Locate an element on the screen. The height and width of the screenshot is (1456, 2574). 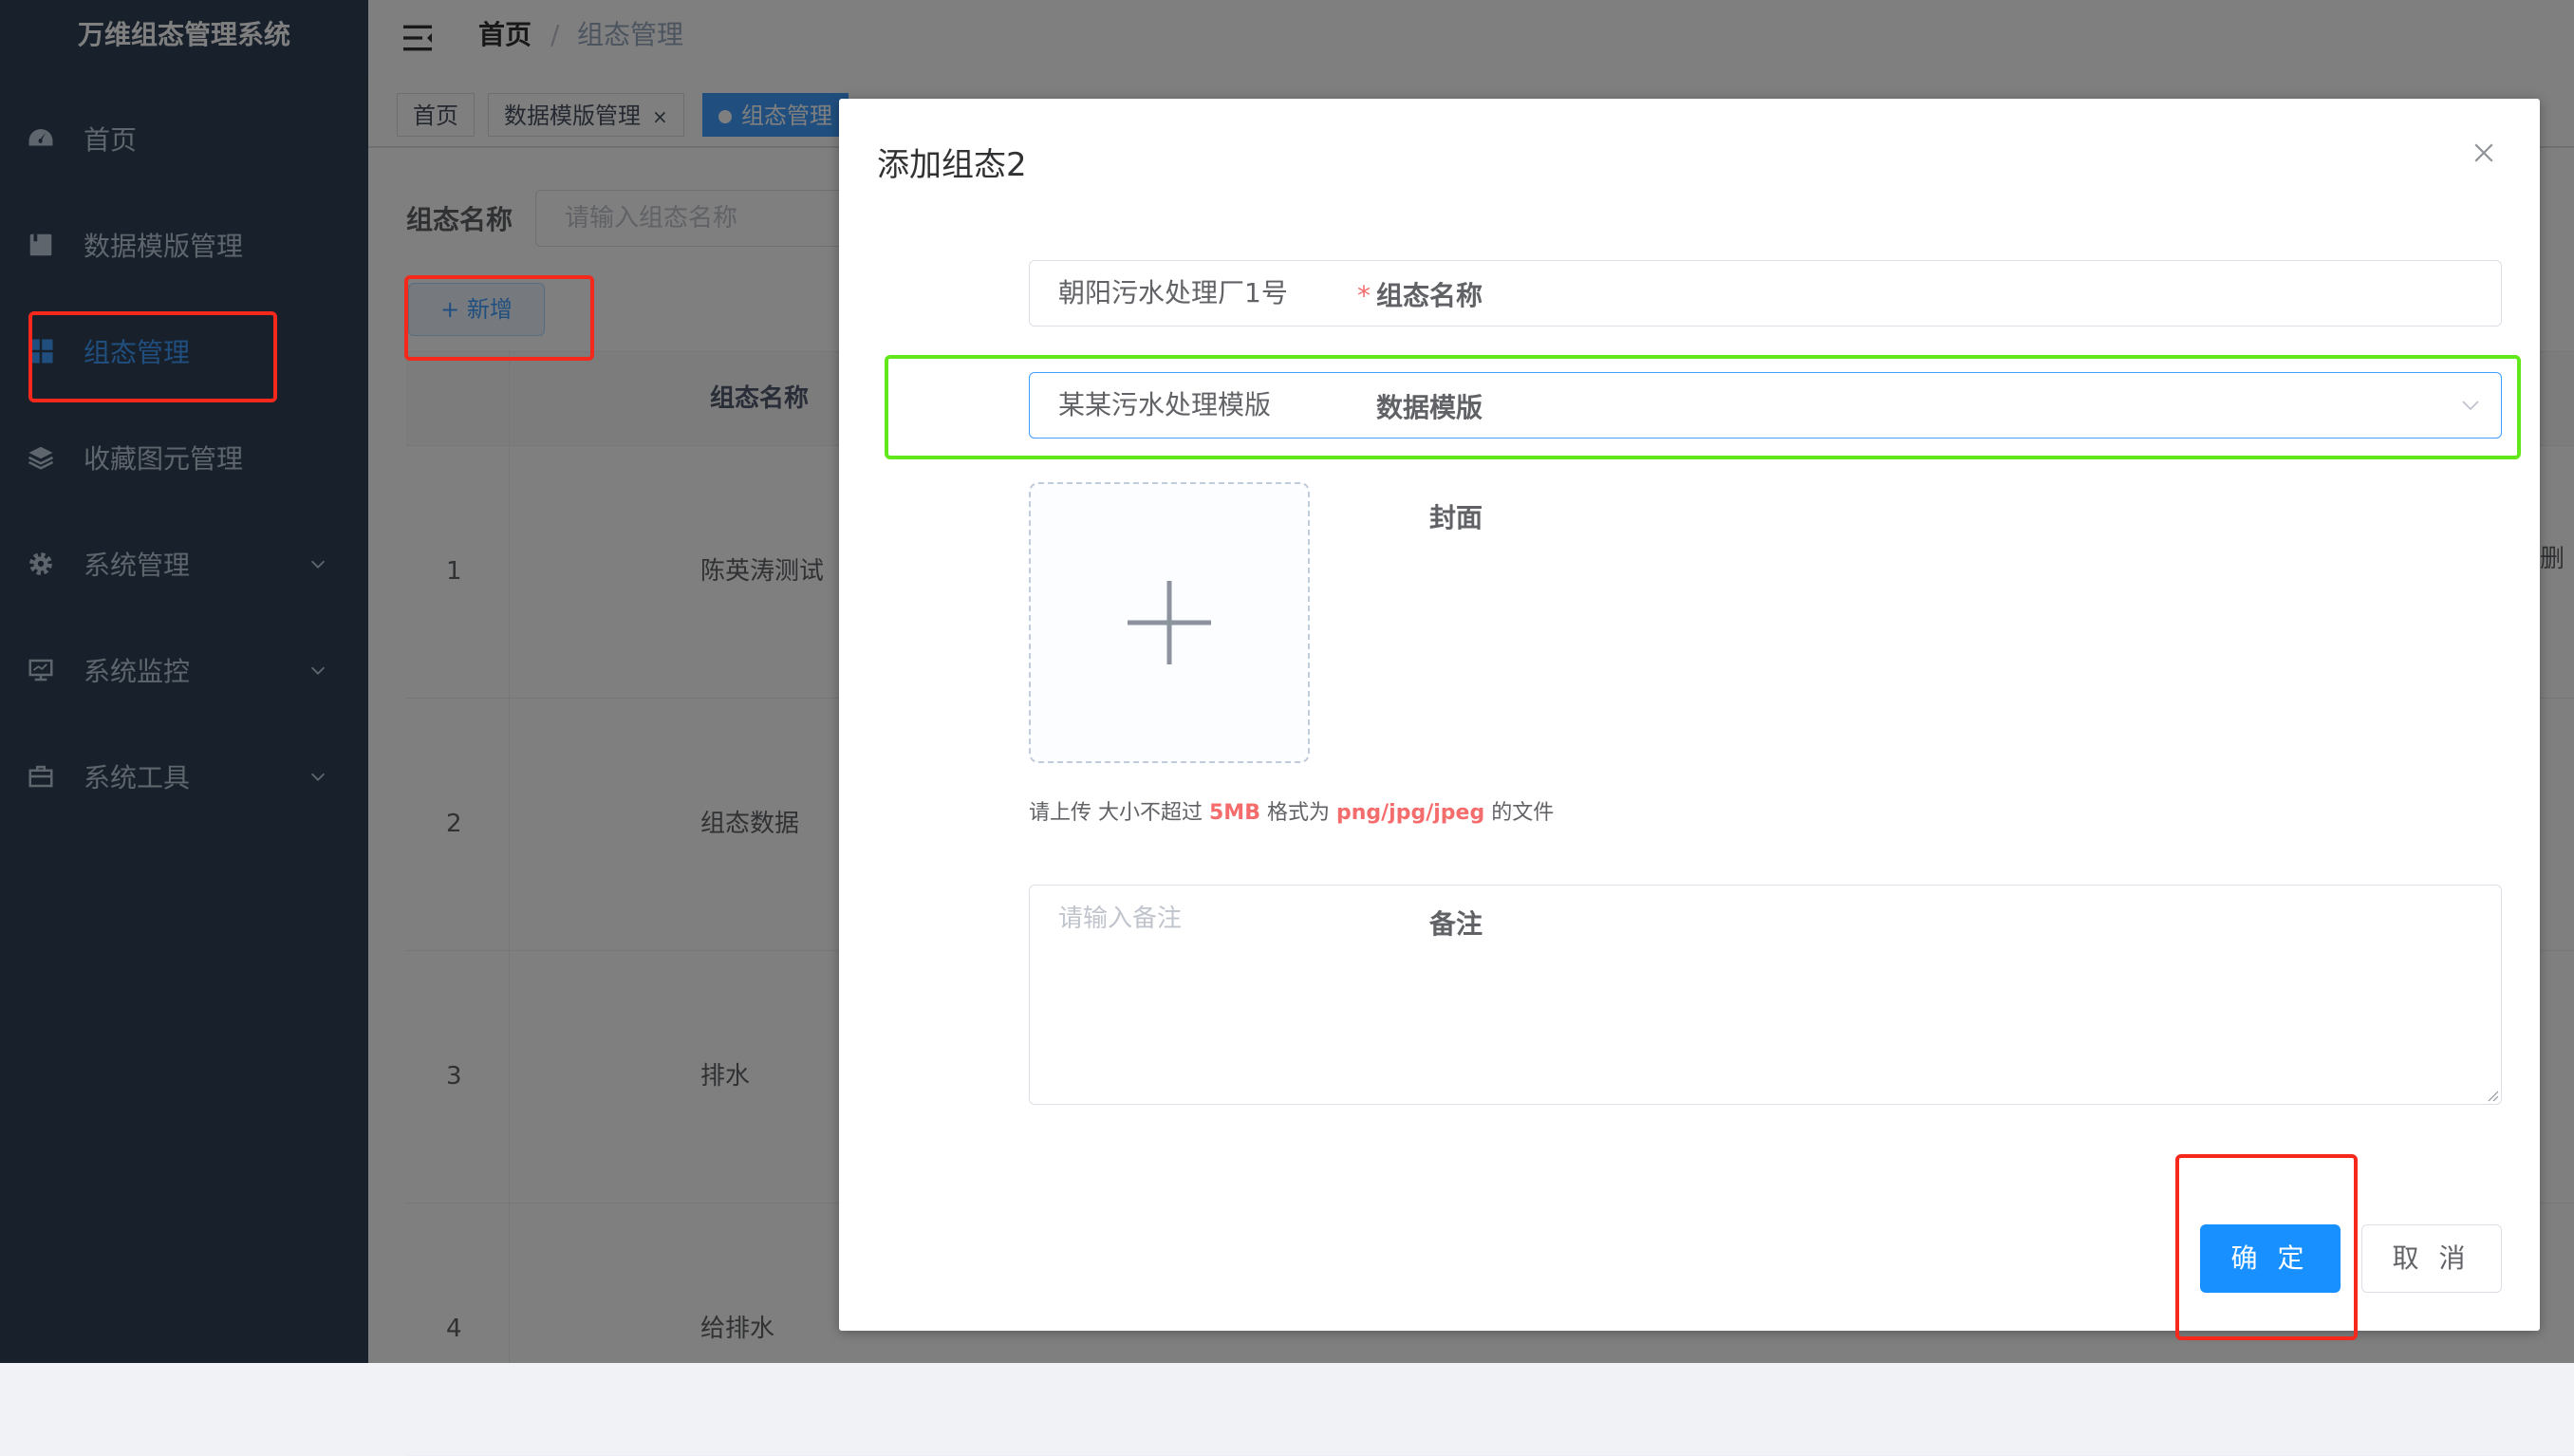
cover-uploader is located at coordinates (1169, 623).